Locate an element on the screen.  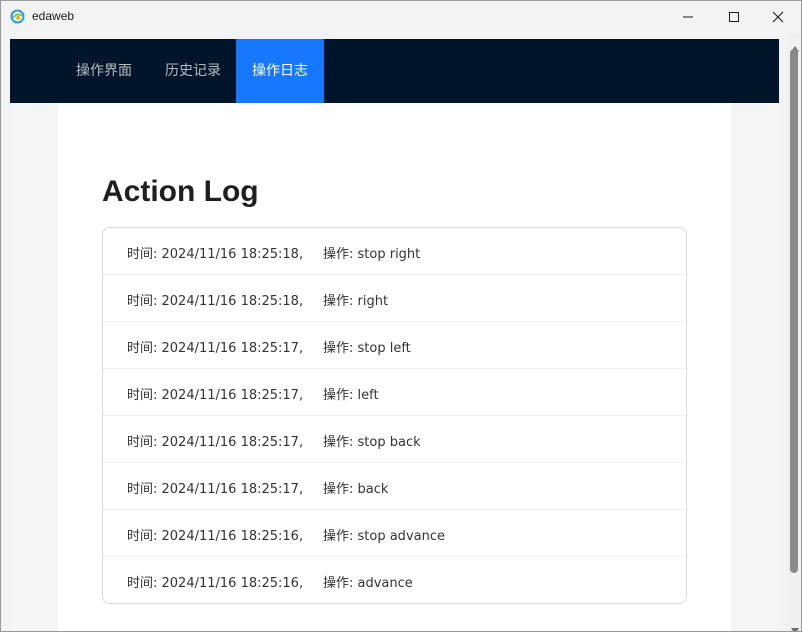
log-row: 时间: 2024/11/16 18:25:16, 操作: advance is located at coordinates (394, 580).